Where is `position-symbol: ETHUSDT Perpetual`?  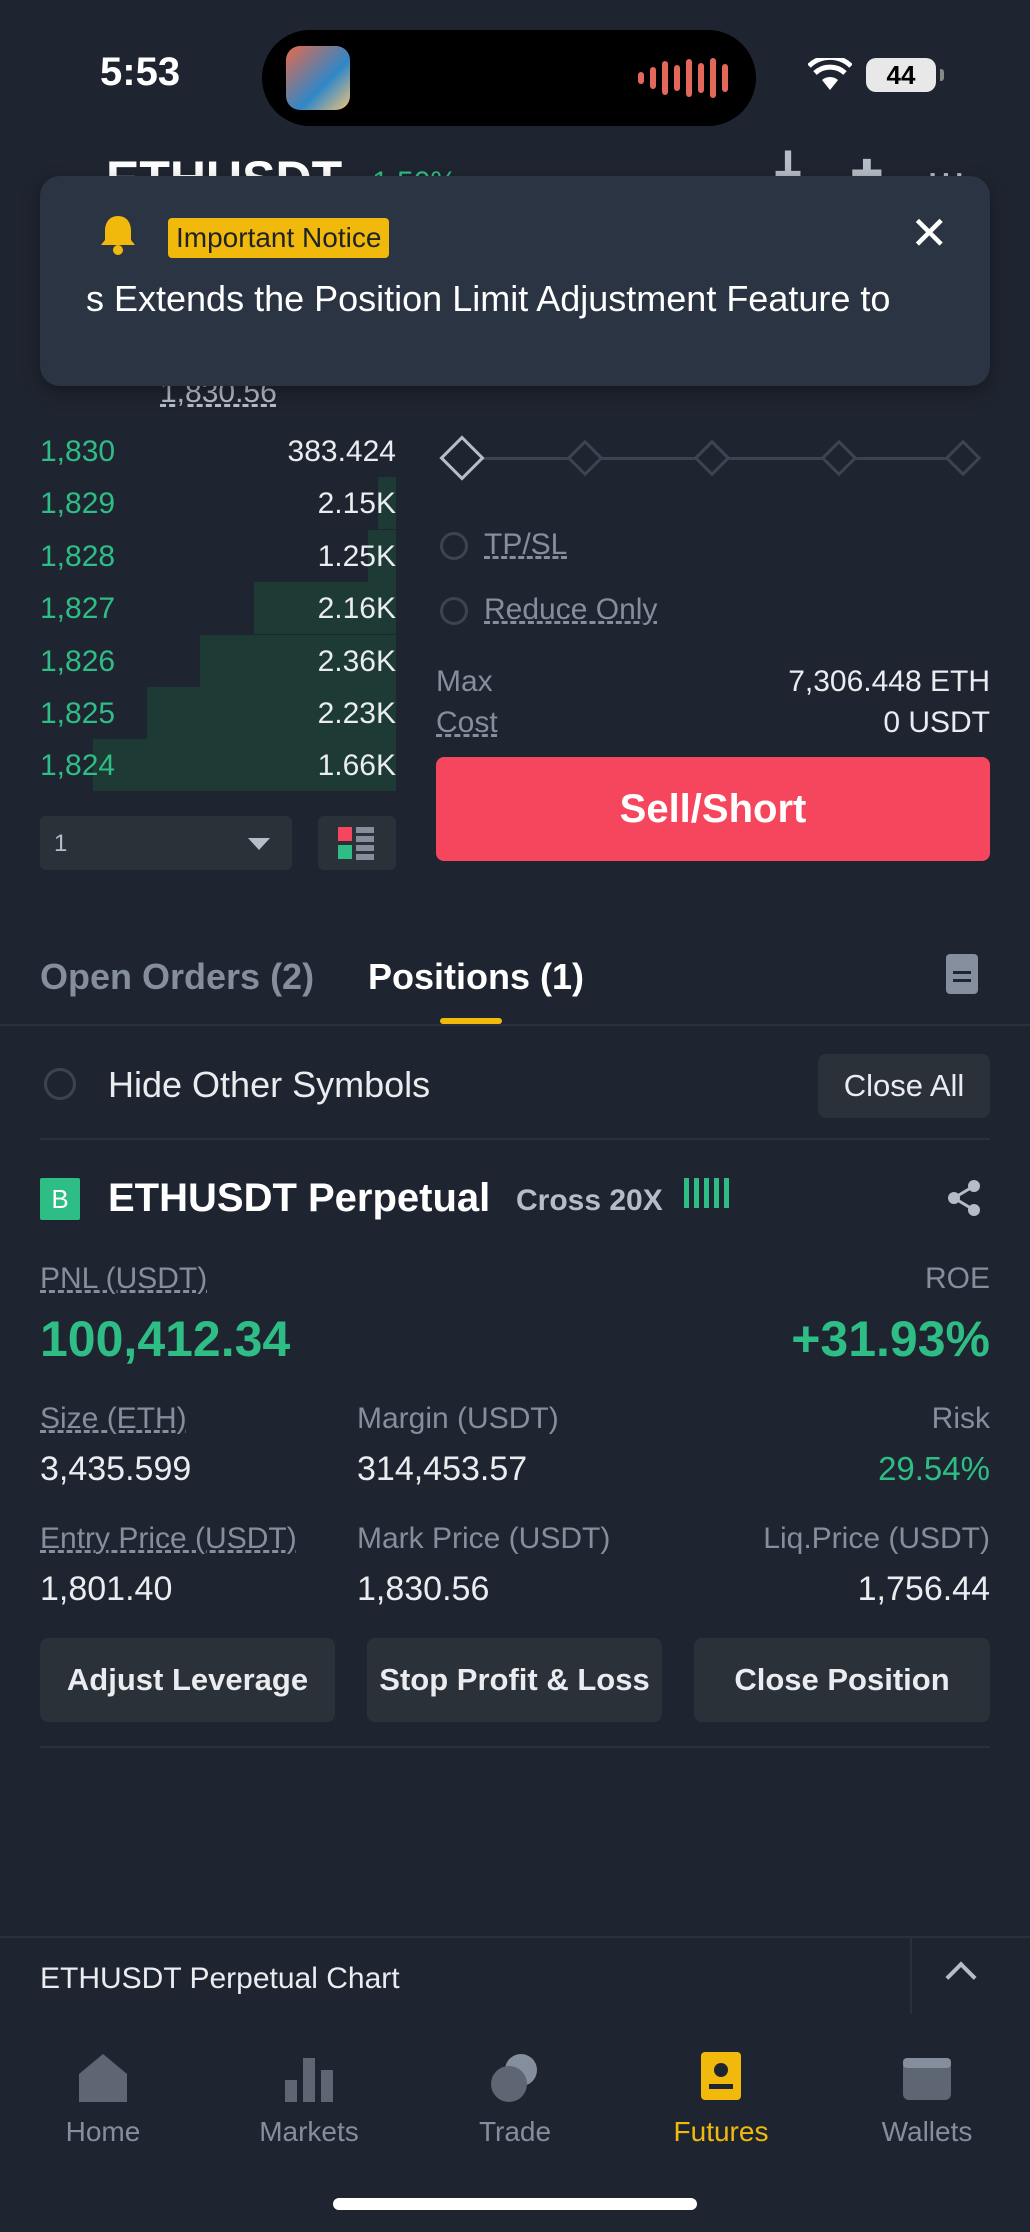
position-symbol: ETHUSDT Perpetual is located at coordinates (299, 1198).